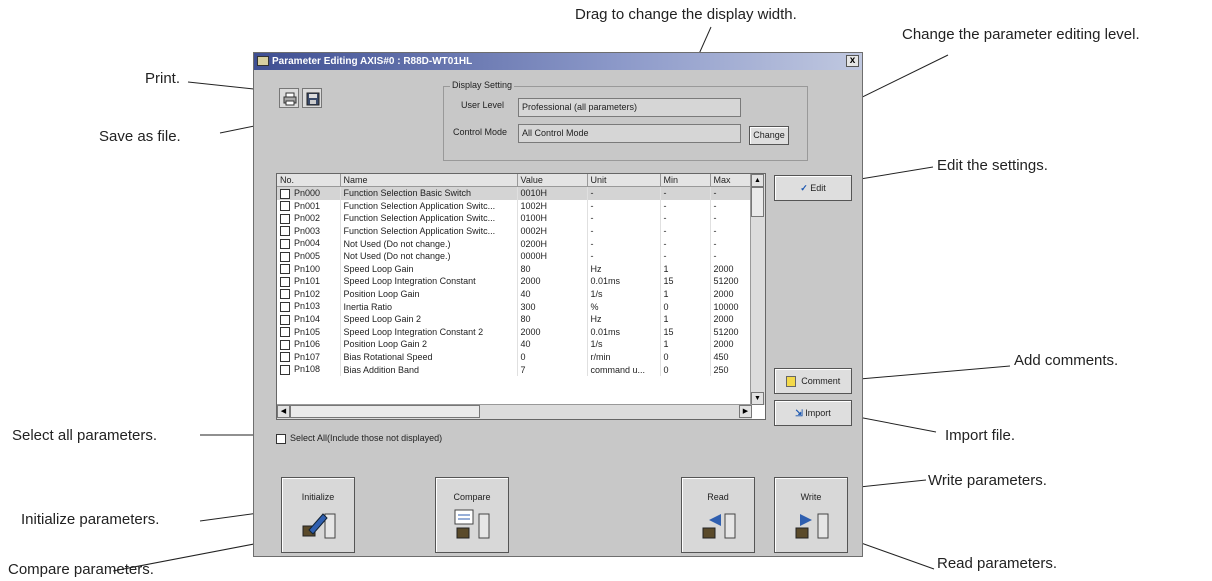 Image resolution: width=1212 pixels, height=581 pixels. Describe the element at coordinates (745, 411) in the screenshot. I see `scroll-right-icon: ▶` at that location.